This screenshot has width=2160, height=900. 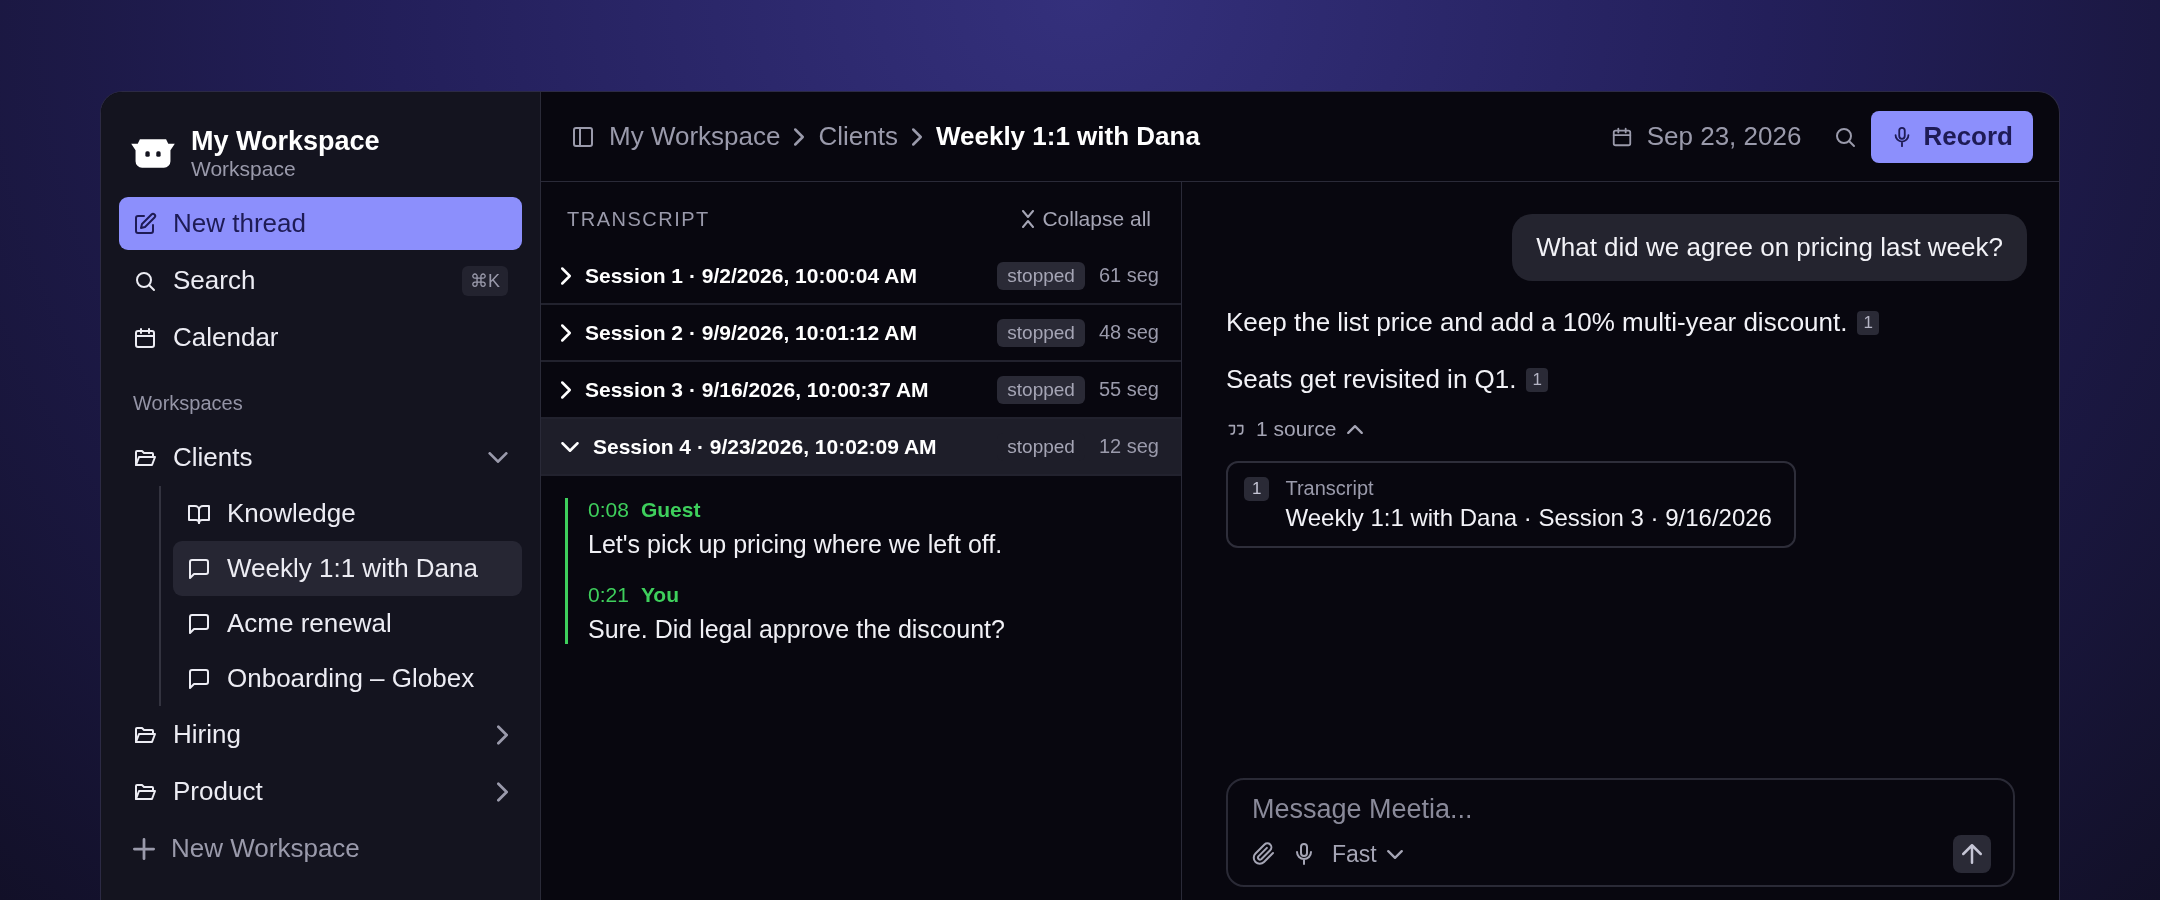 I want to click on shortcut-badge: ⌘K, so click(x=485, y=280).